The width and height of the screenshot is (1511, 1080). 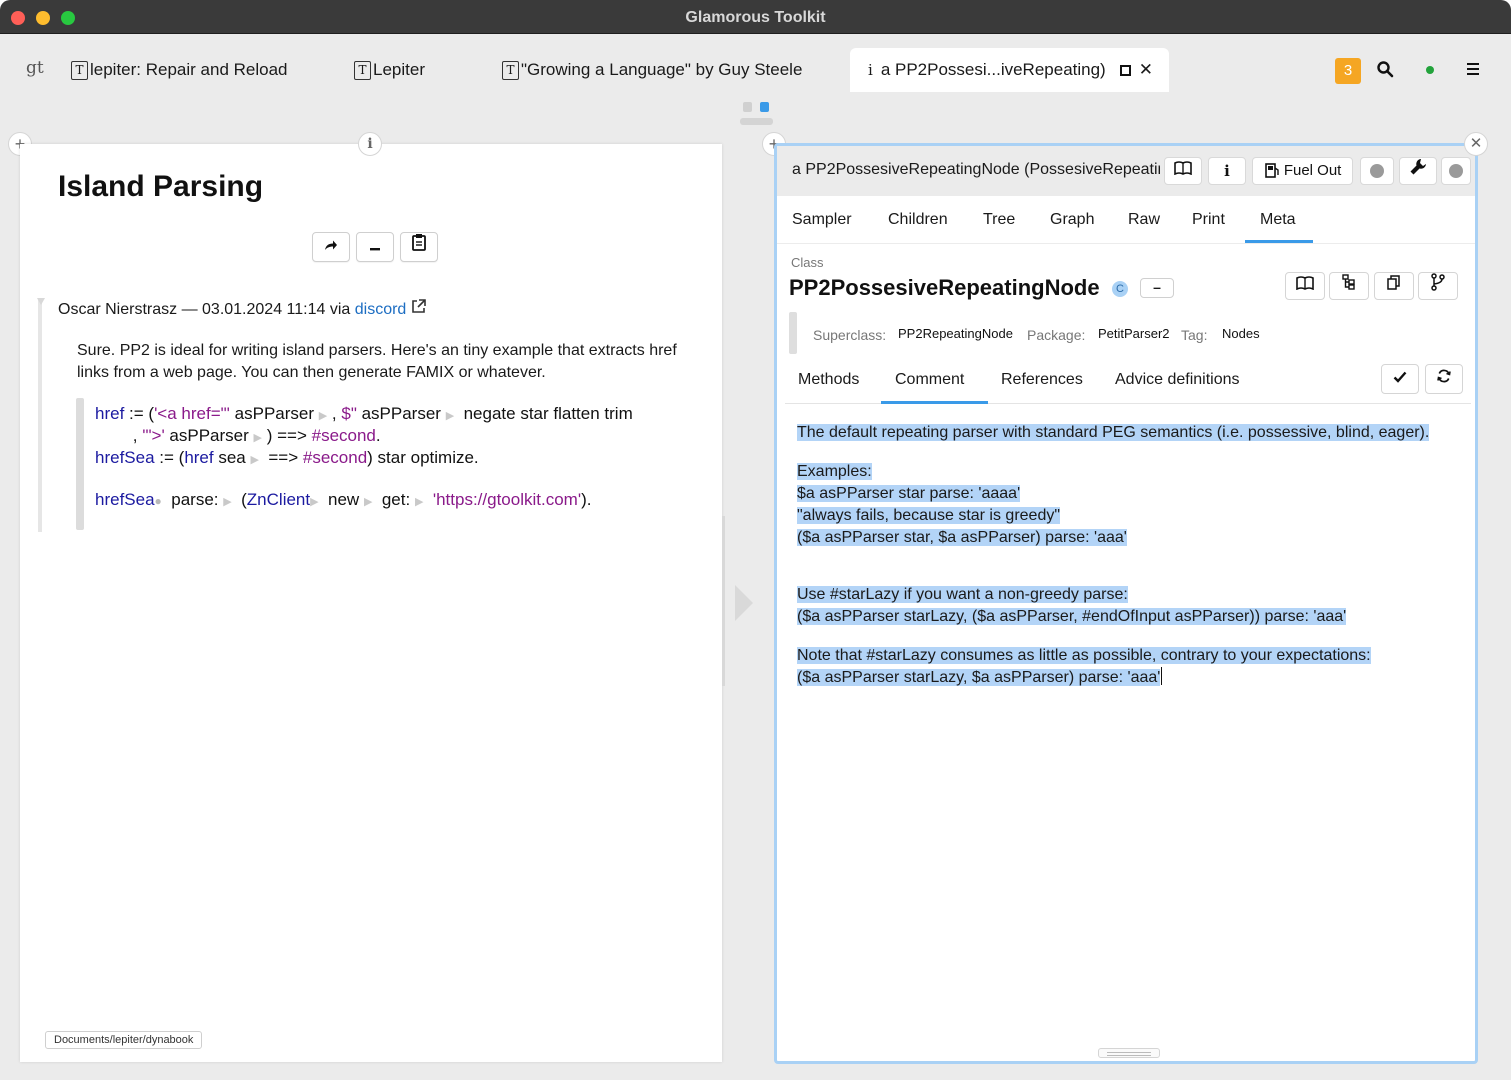 I want to click on maximize-tab-icon, so click(x=1125, y=70).